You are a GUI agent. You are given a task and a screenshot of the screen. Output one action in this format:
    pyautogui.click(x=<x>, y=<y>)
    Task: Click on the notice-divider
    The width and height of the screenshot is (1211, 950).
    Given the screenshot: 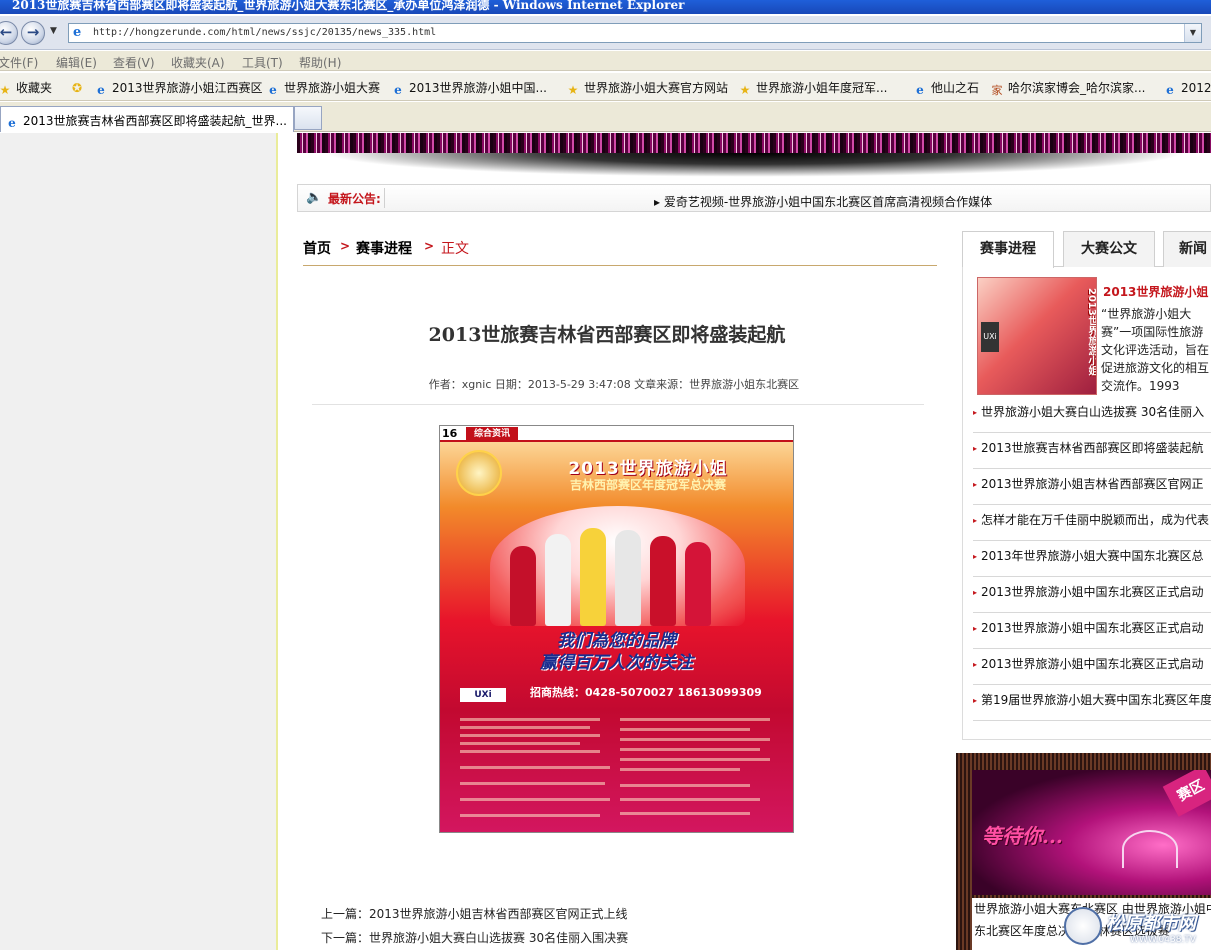 What is the action you would take?
    pyautogui.click(x=384, y=198)
    